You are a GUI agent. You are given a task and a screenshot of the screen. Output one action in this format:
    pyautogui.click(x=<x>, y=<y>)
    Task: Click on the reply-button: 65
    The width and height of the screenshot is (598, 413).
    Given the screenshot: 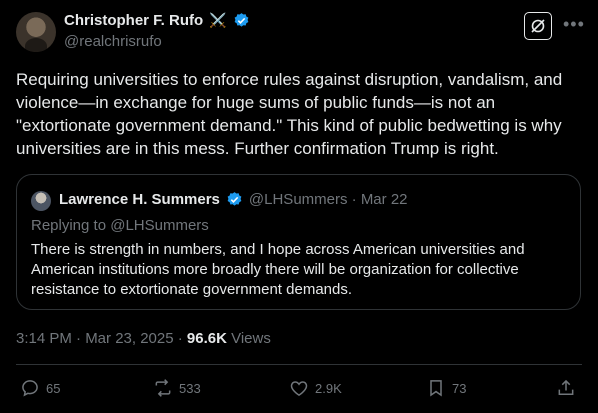 What is the action you would take?
    pyautogui.click(x=40, y=388)
    